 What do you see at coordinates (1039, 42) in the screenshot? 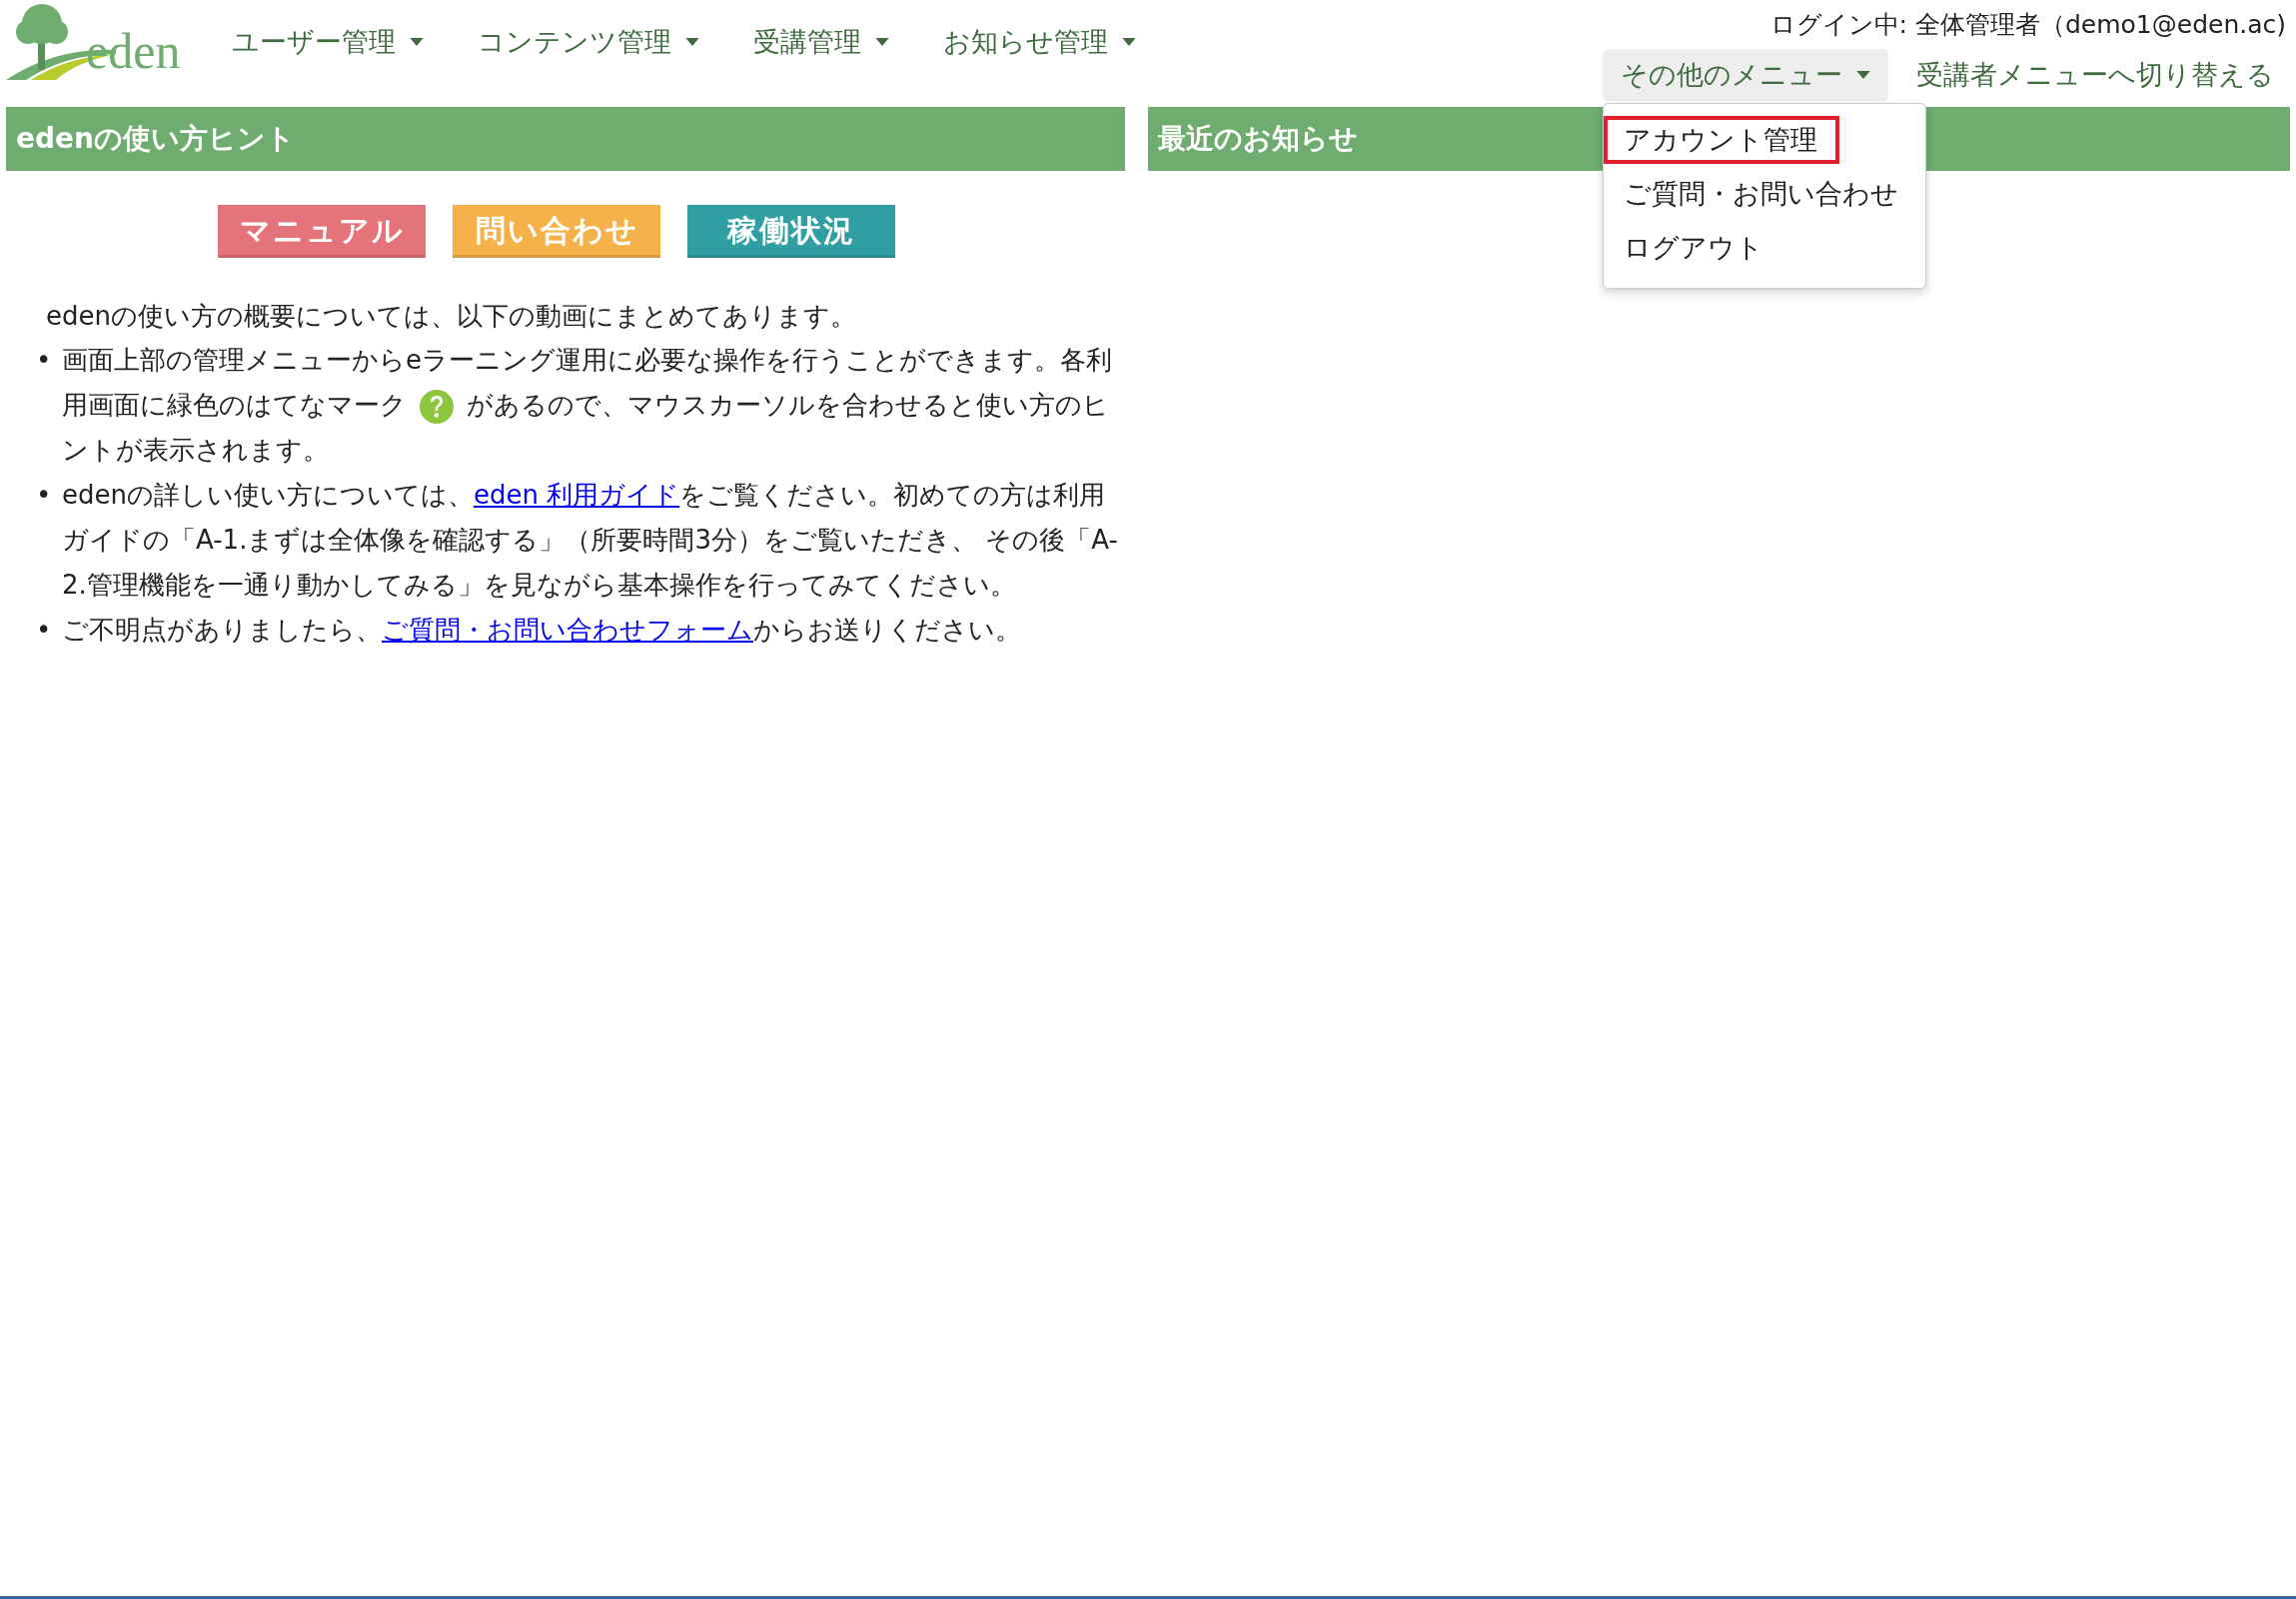
I see `nav-menu: お知らせ管理` at bounding box center [1039, 42].